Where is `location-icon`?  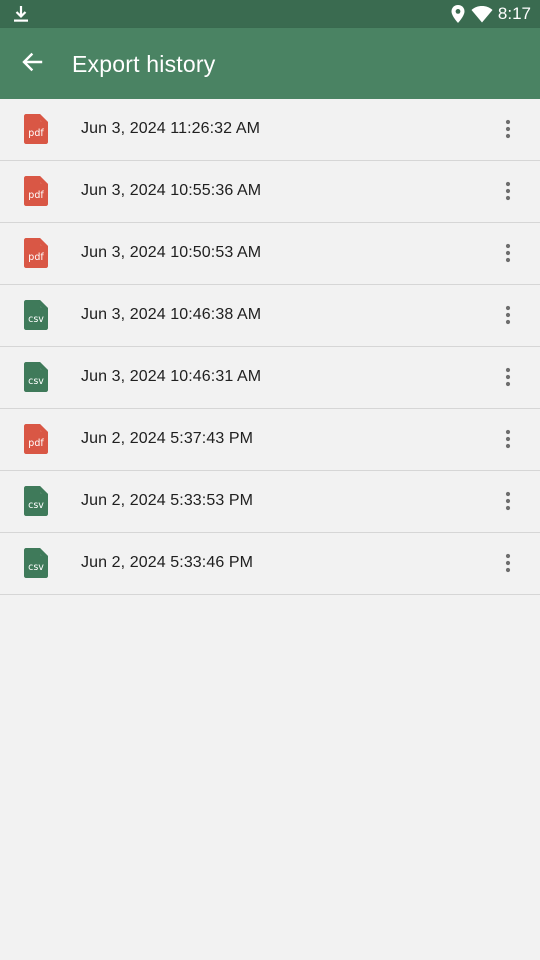
location-icon is located at coordinates (458, 14).